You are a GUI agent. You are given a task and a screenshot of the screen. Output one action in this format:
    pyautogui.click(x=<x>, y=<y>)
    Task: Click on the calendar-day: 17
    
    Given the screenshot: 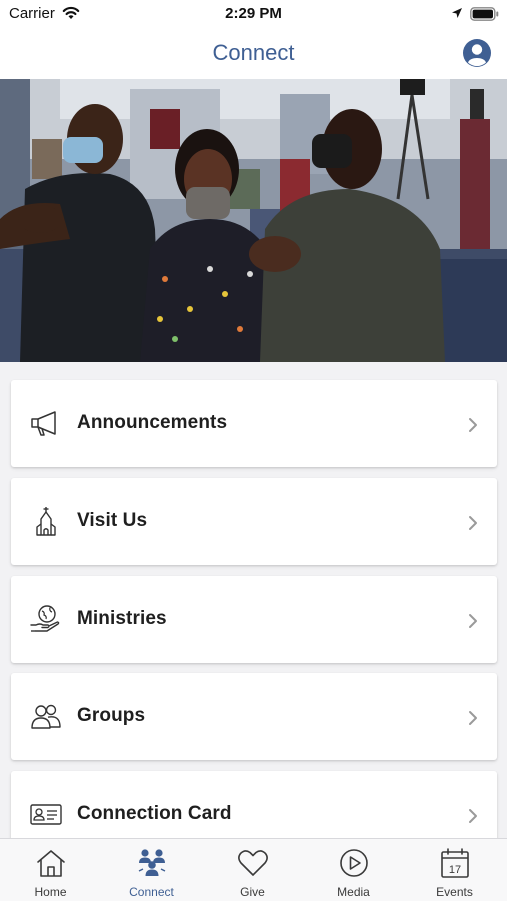 What is the action you would take?
    pyautogui.click(x=455, y=870)
    